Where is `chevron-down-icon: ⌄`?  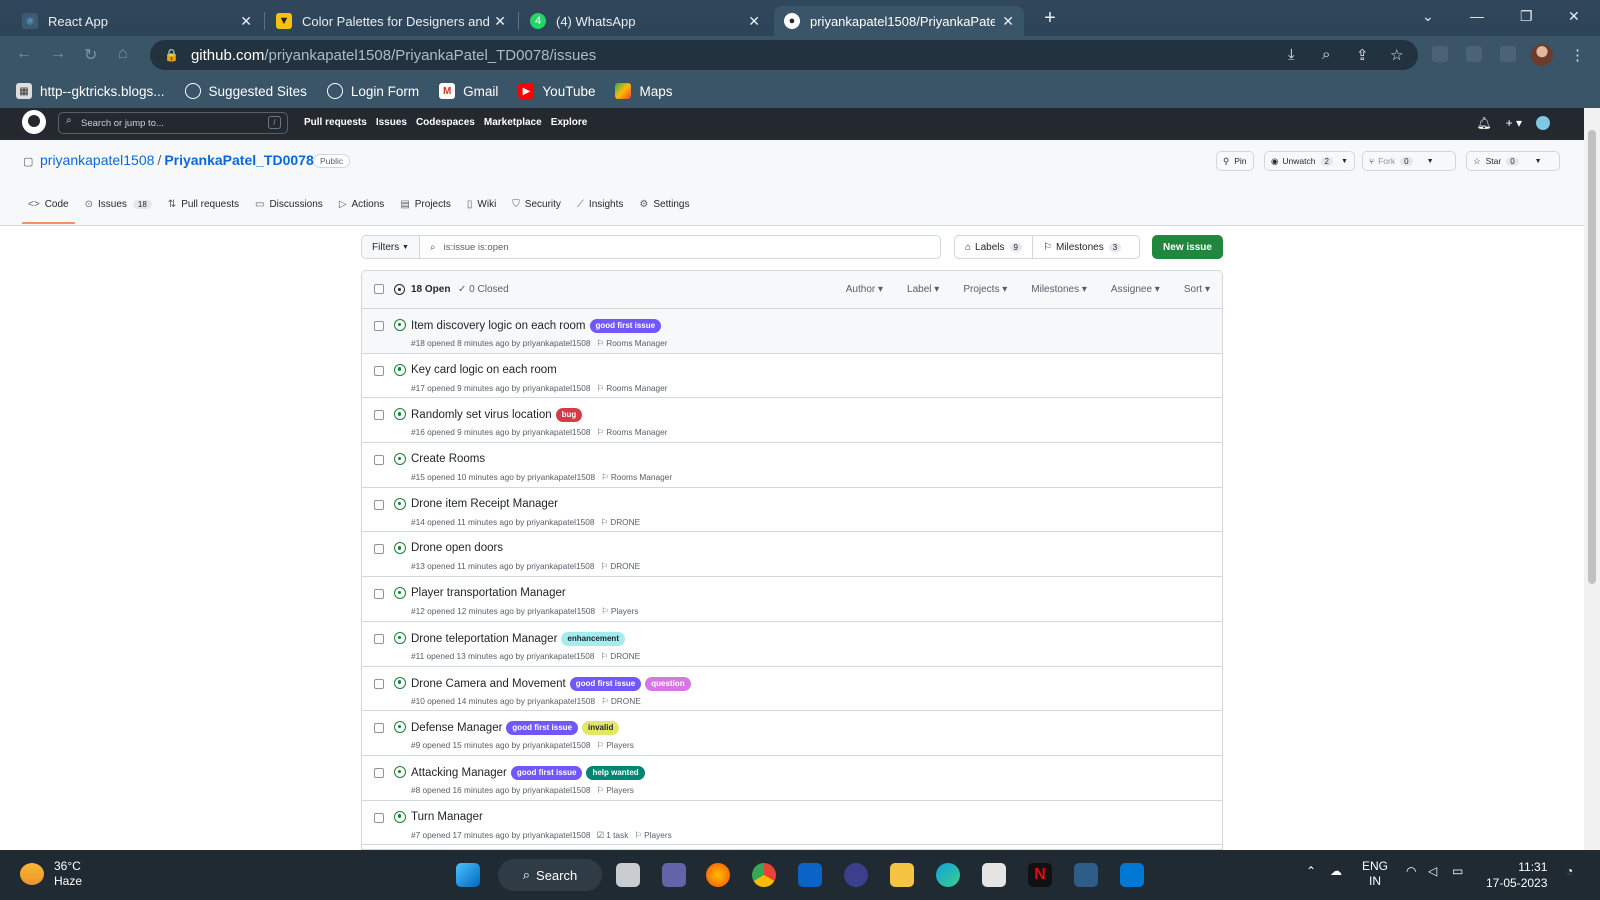
chevron-down-icon: ⌄ is located at coordinates (1428, 16).